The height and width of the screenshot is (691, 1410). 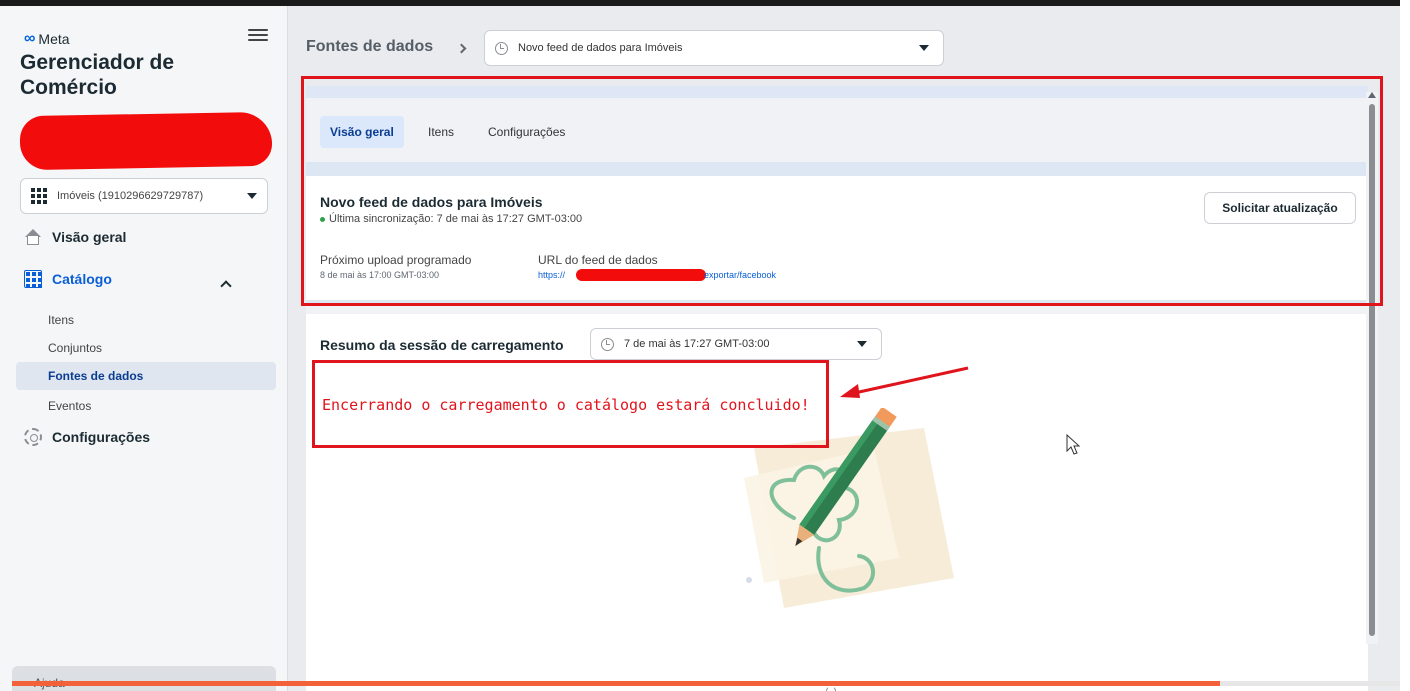 What do you see at coordinates (904, 382) in the screenshot?
I see `annotation-arrow-icon` at bounding box center [904, 382].